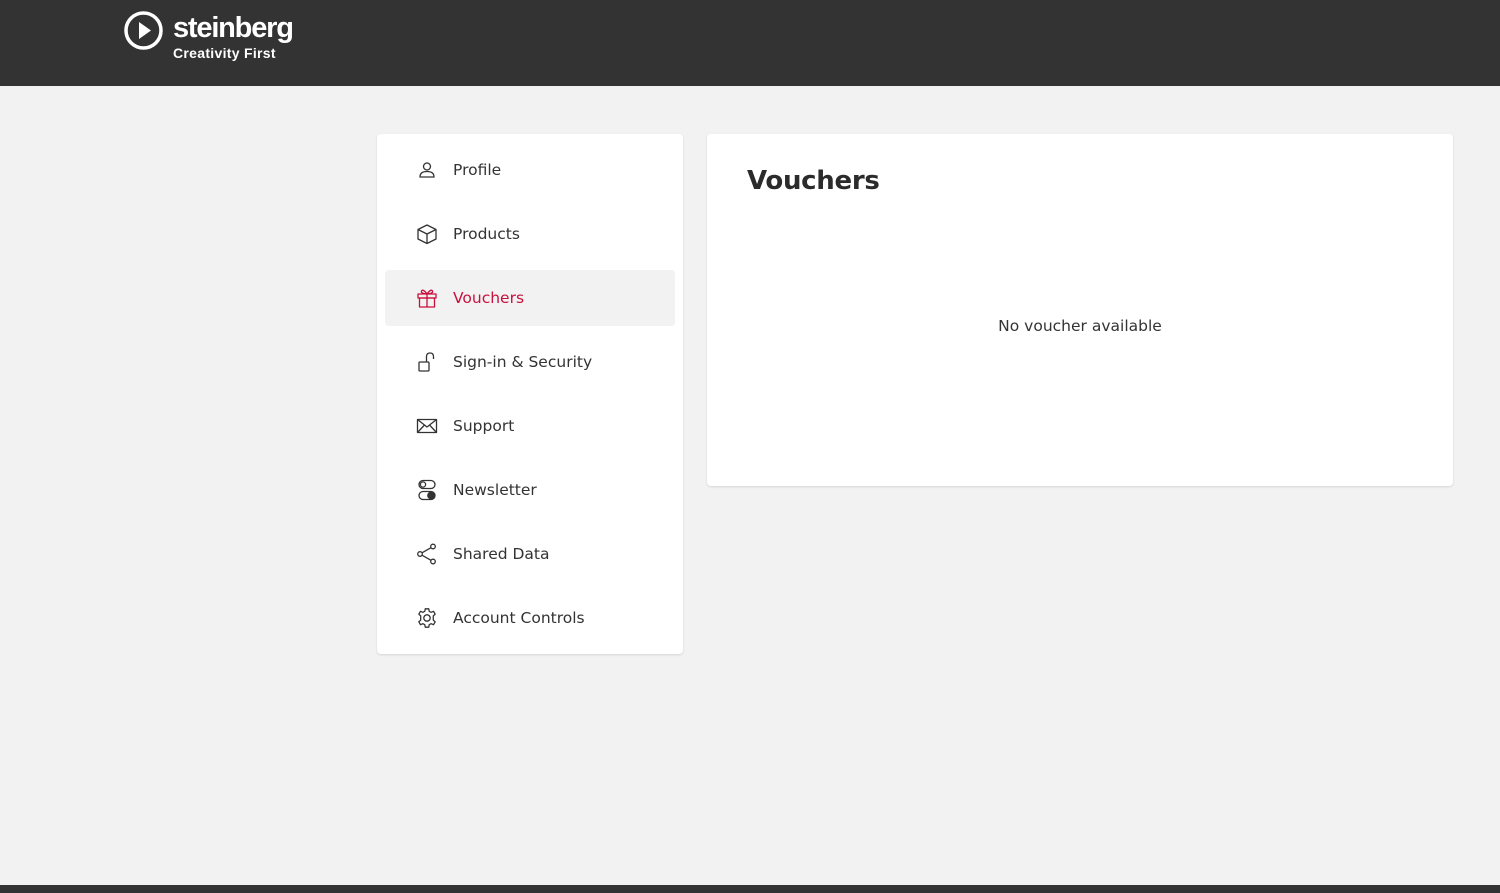  What do you see at coordinates (427, 426) in the screenshot?
I see `envelope-icon` at bounding box center [427, 426].